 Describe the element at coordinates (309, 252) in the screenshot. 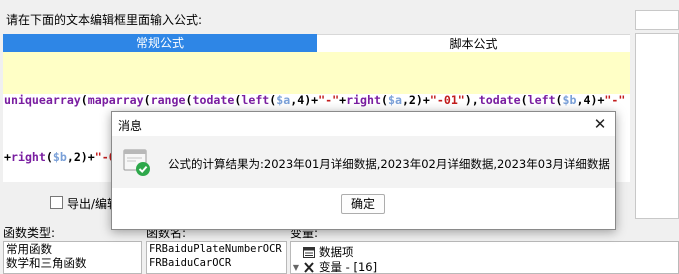

I see `table-icon` at that location.